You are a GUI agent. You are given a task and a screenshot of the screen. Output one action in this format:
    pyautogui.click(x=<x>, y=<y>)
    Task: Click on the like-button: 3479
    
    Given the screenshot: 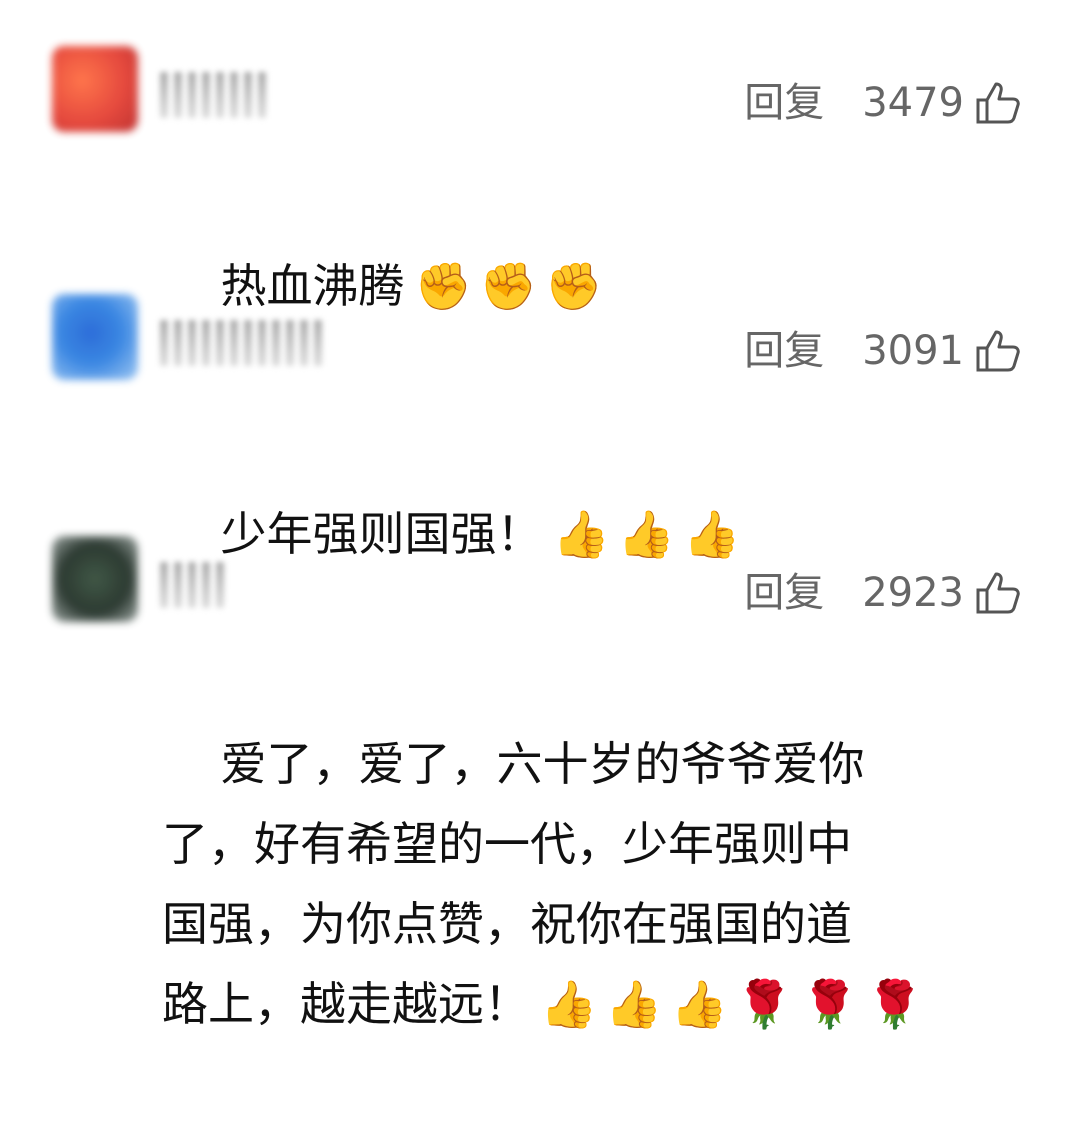 What is the action you would take?
    pyautogui.click(x=942, y=103)
    